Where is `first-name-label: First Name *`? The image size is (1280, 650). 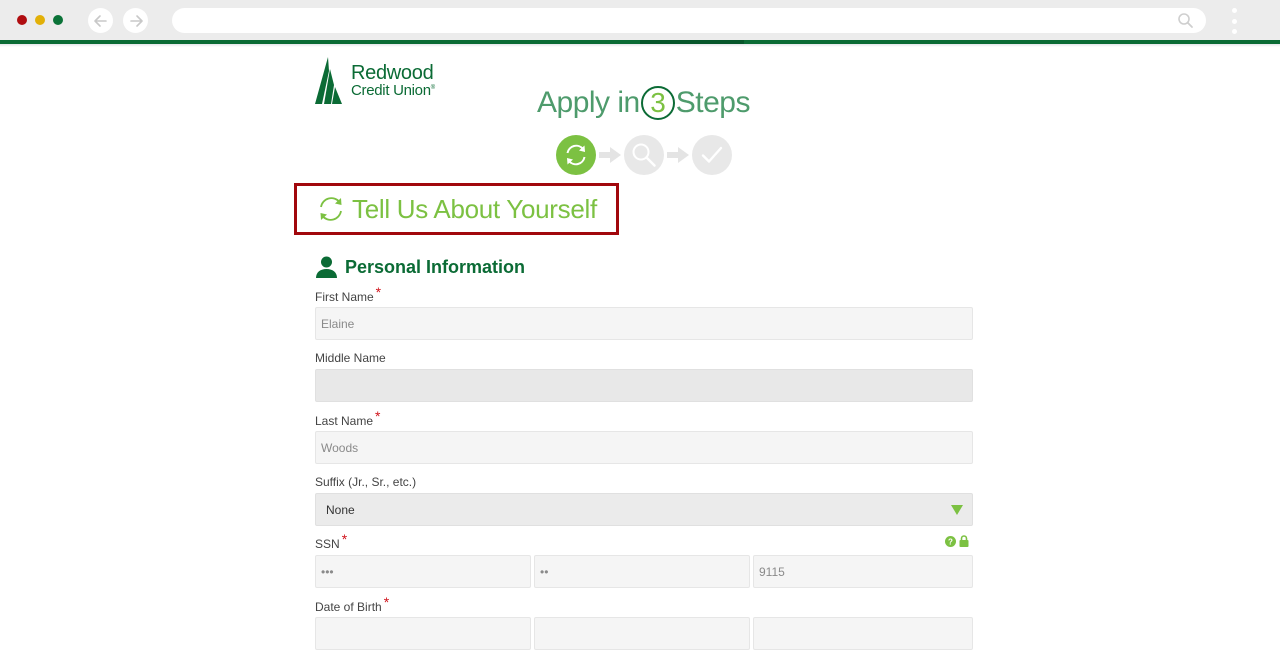
first-name-label: First Name * is located at coordinates (348, 294).